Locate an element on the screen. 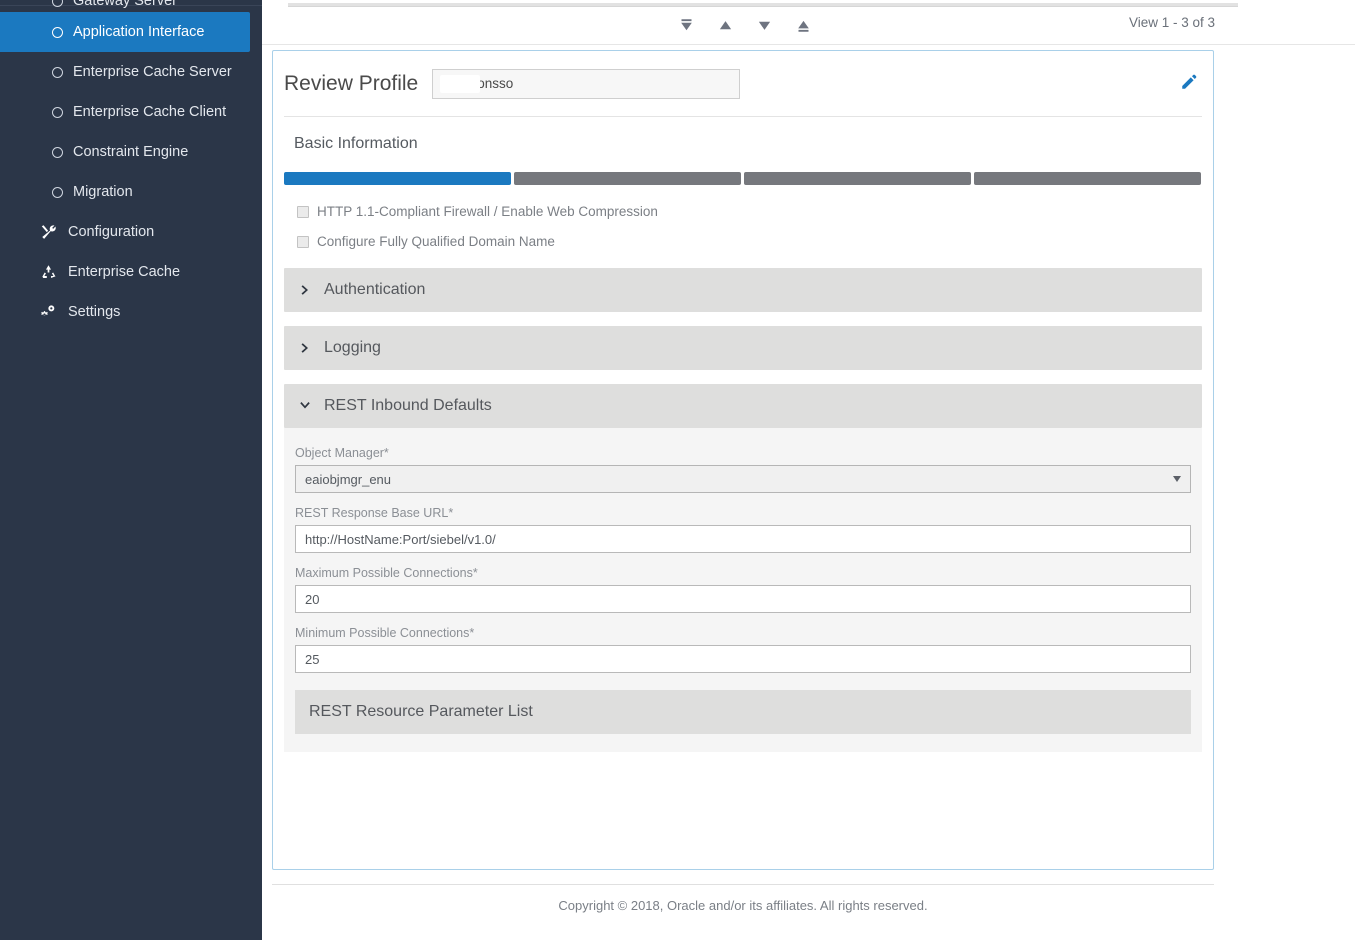 The image size is (1355, 940). recycle-icon is located at coordinates (48, 272).